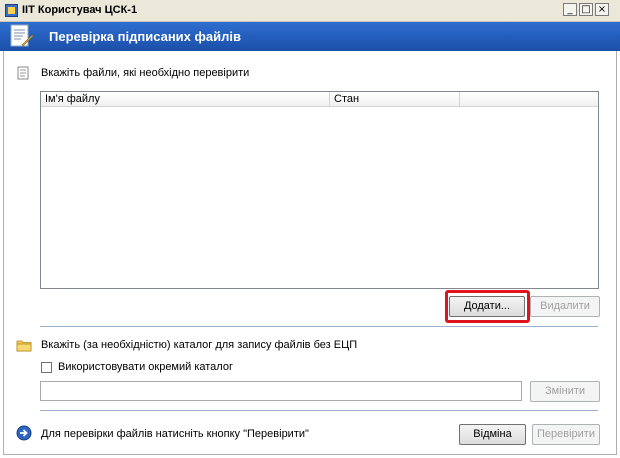 The image size is (620, 458). Describe the element at coordinates (24, 346) in the screenshot. I see `folder-icon` at that location.